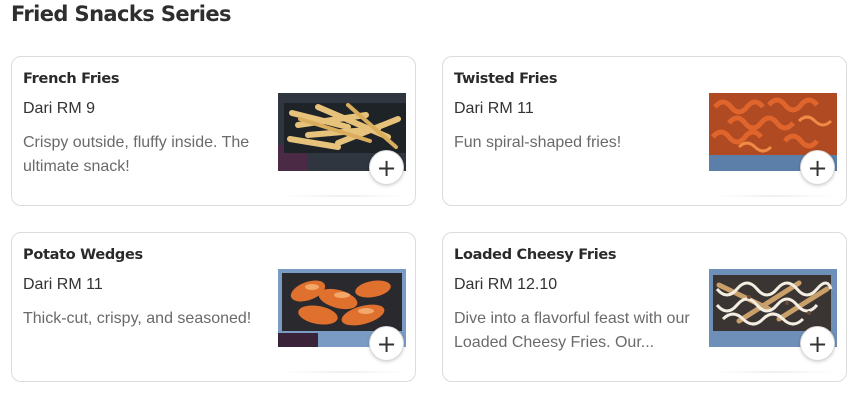 Image resolution: width=858 pixels, height=400 pixels. What do you see at coordinates (121, 14) in the screenshot?
I see `section-title: Fried Snacks Series` at bounding box center [121, 14].